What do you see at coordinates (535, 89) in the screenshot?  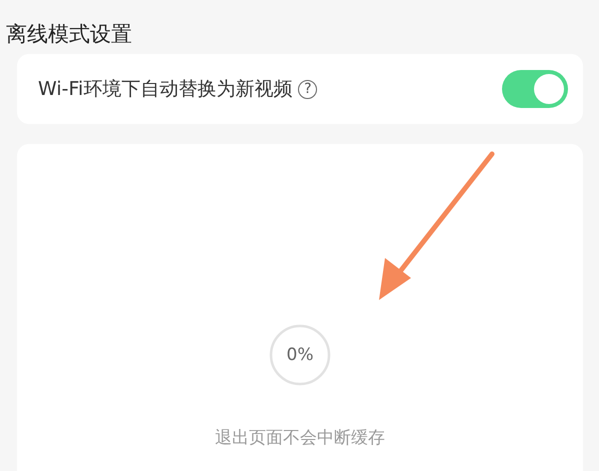 I see `toggle-switch` at bounding box center [535, 89].